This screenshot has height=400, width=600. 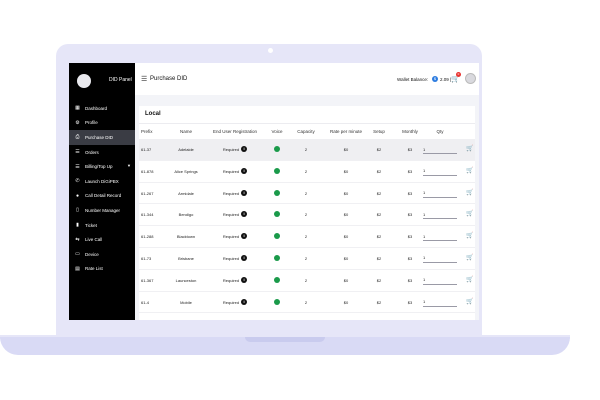 I want to click on name-cell: Armidale, so click(x=186, y=193).